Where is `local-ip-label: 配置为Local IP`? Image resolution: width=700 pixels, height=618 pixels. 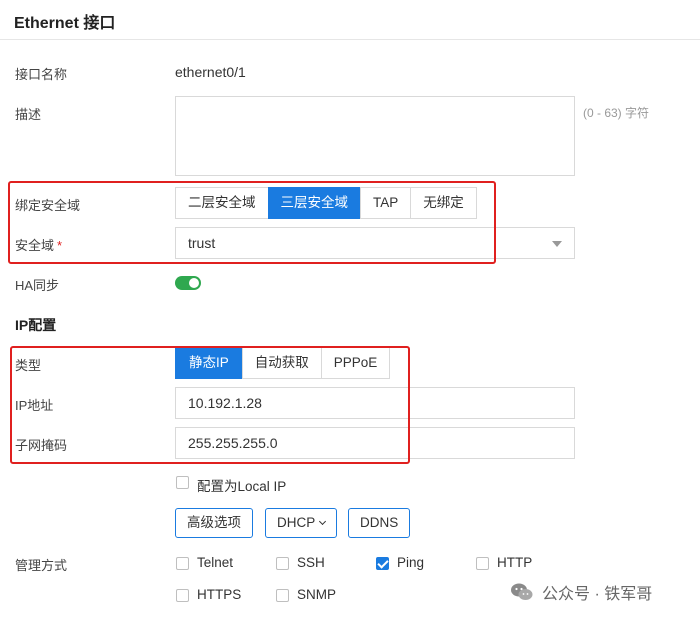
local-ip-label: 配置为Local IP is located at coordinates (242, 486).